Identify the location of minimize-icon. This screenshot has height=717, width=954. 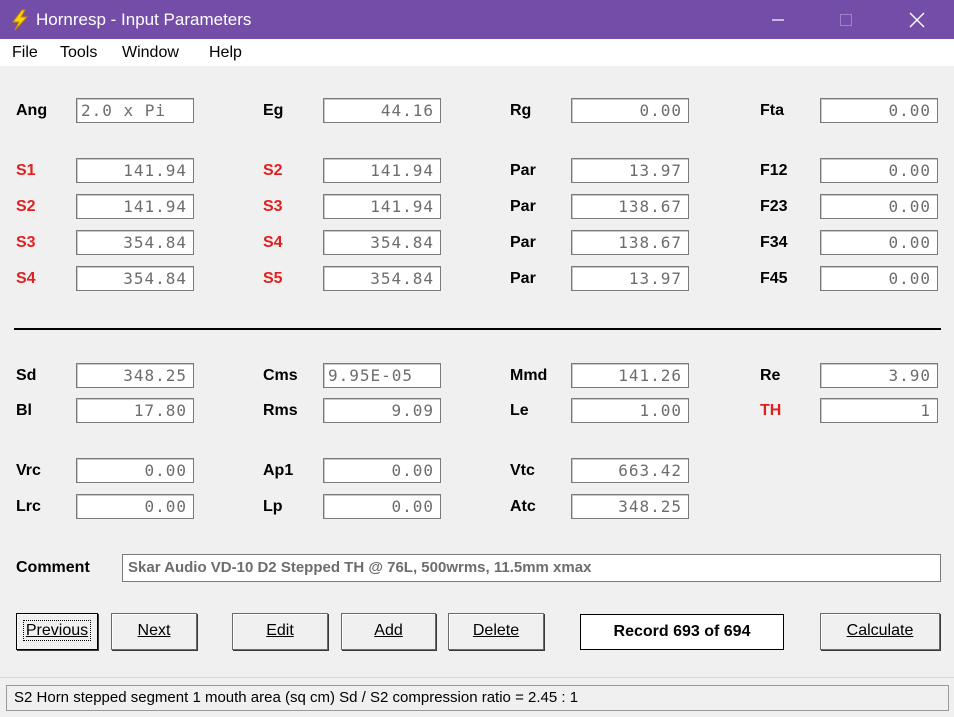
(778, 20).